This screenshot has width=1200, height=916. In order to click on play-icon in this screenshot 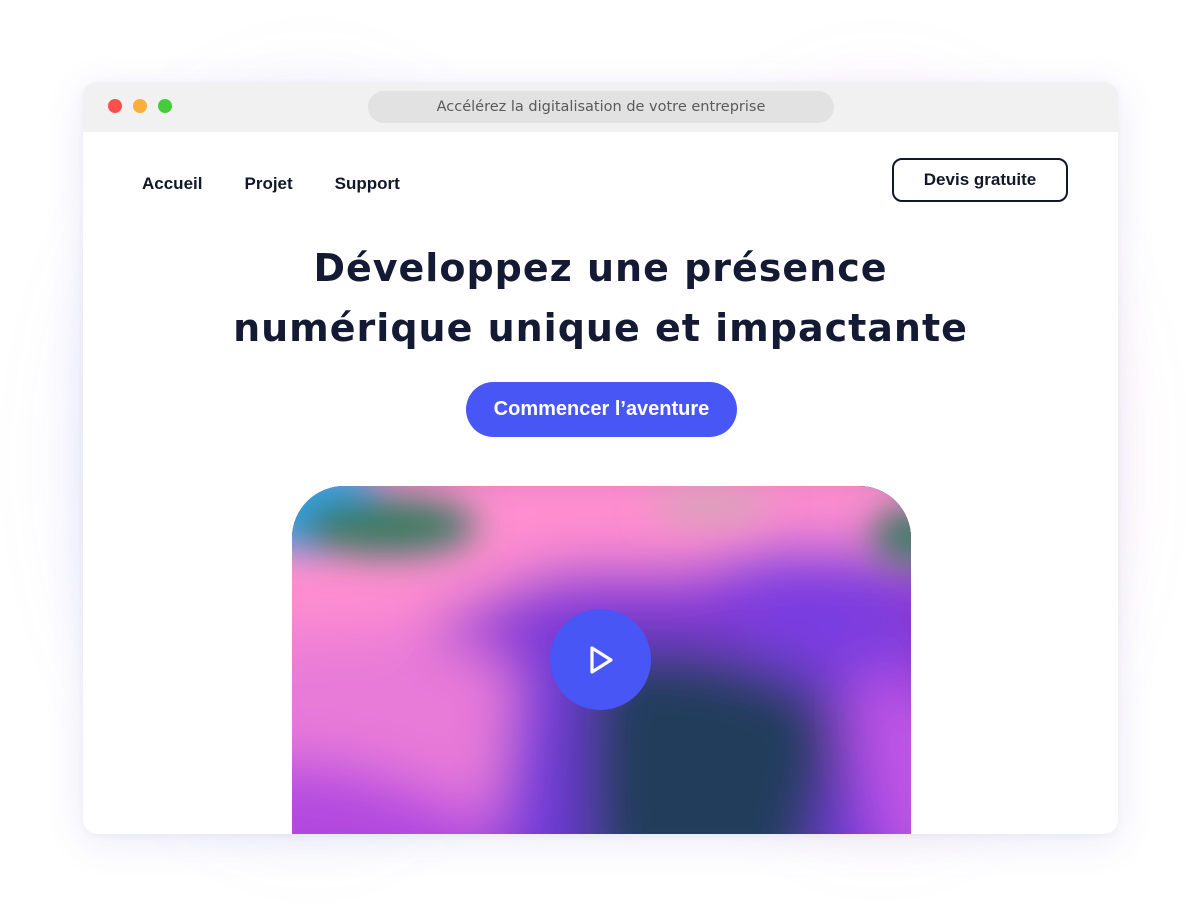, I will do `click(601, 659)`.